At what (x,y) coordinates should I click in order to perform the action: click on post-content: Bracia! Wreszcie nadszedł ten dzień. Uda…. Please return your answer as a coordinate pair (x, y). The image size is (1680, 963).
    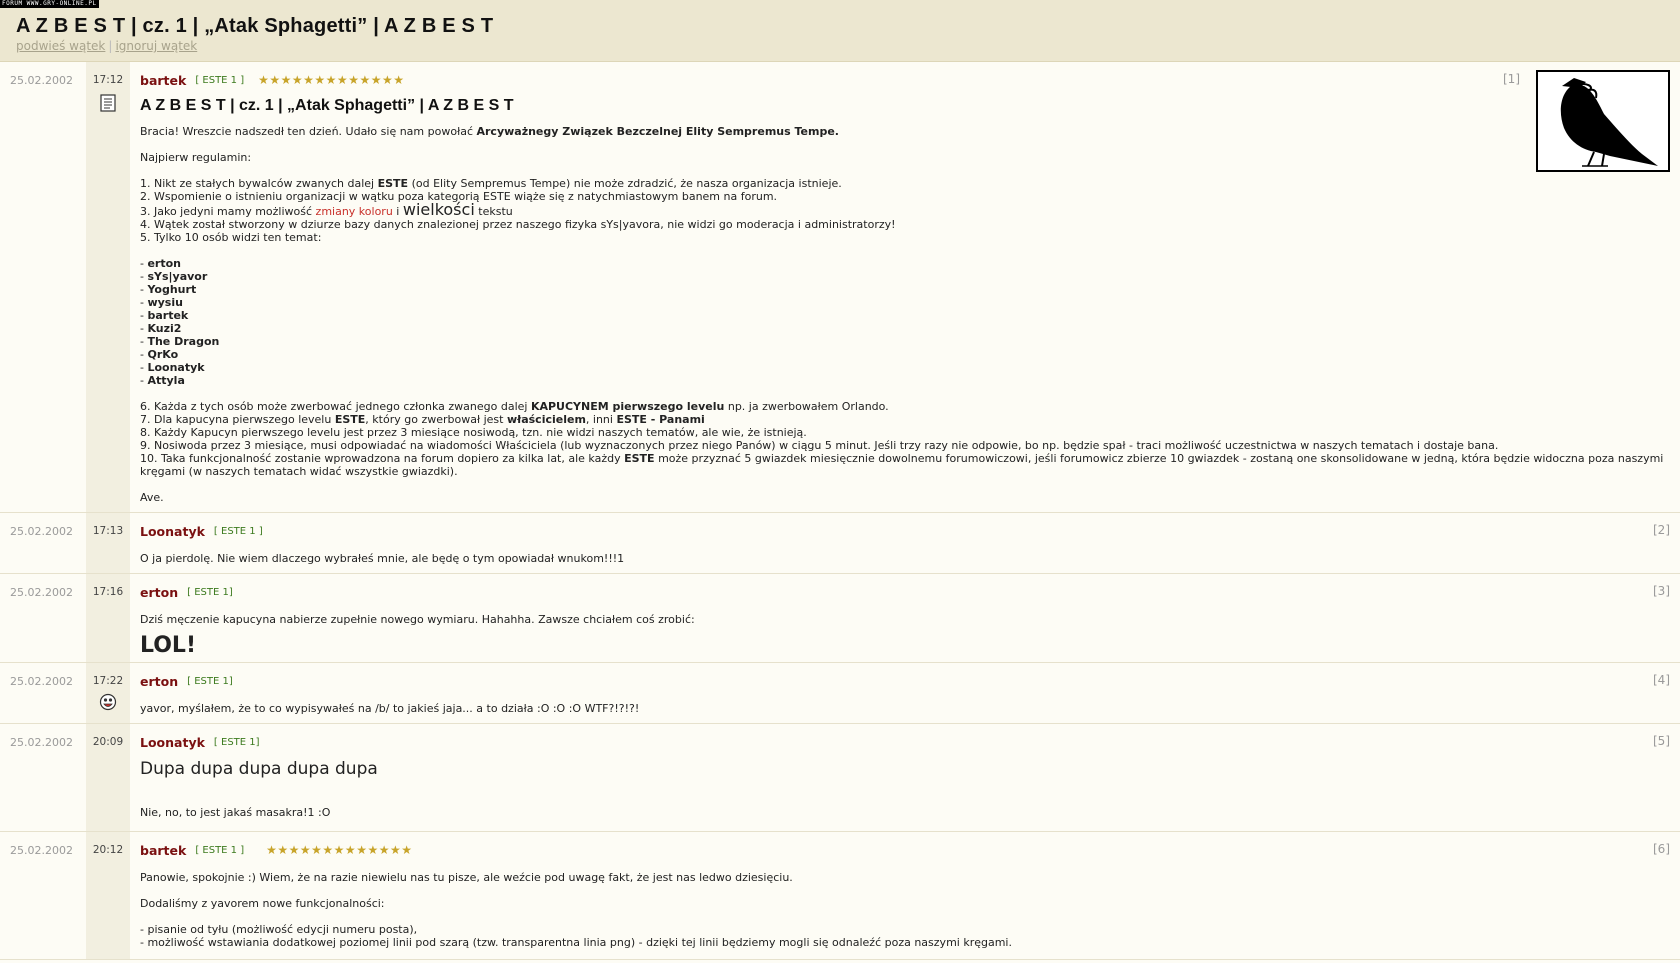
    Looking at the image, I should click on (518, 256).